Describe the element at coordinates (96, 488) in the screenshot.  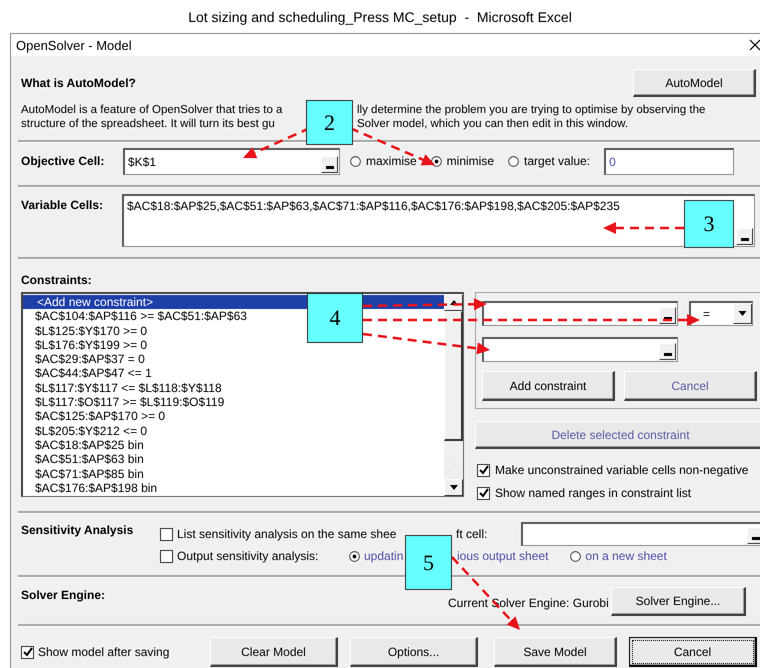
I see `constraint-item: $AC$176:$AP$198 bin` at that location.